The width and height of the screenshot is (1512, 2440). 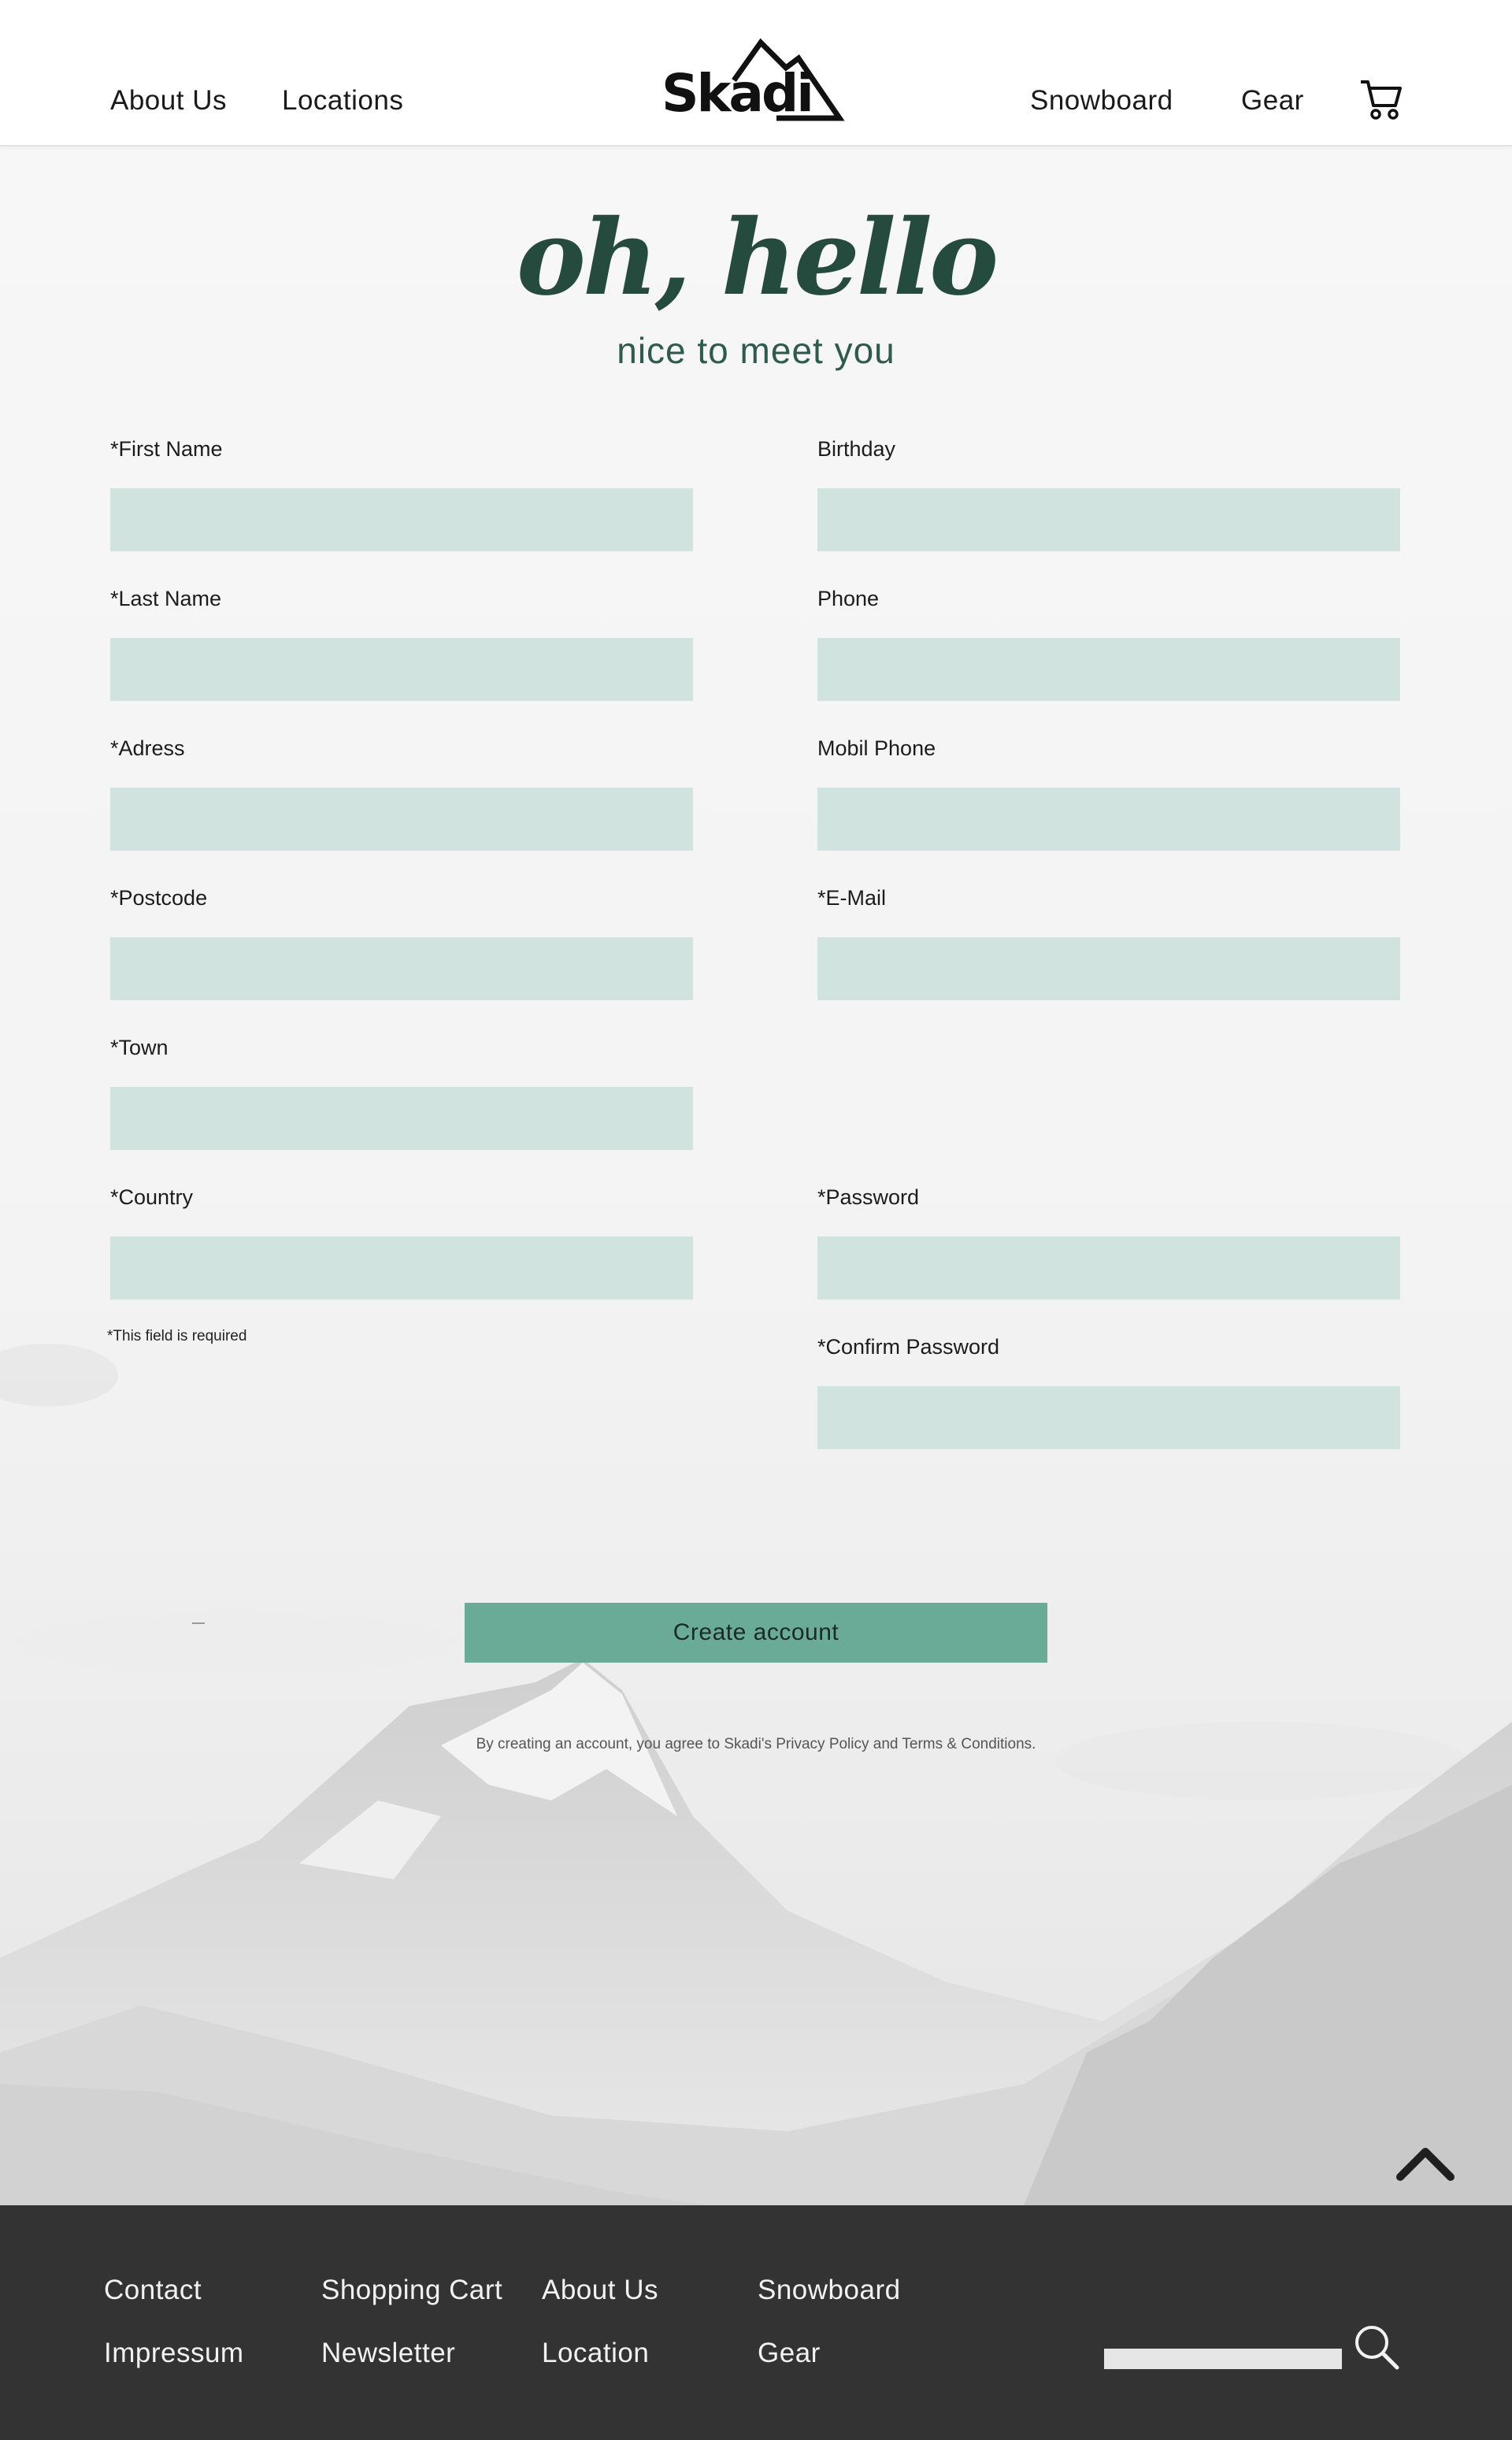 What do you see at coordinates (1108, 1268) in the screenshot?
I see `password-input` at bounding box center [1108, 1268].